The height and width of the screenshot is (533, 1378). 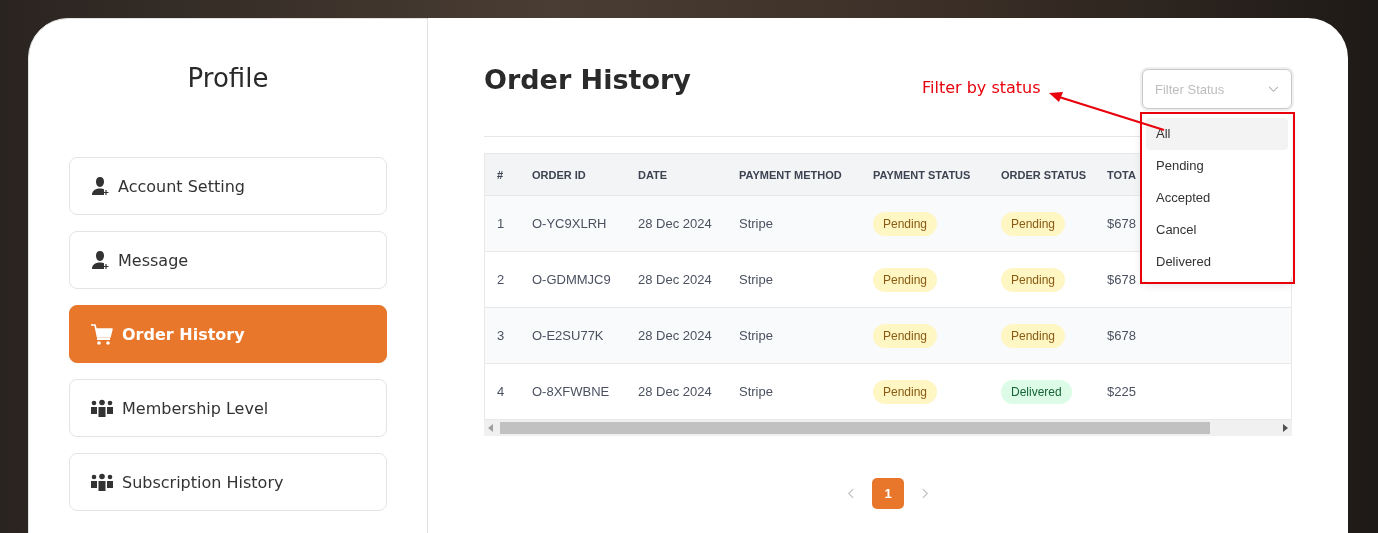 What do you see at coordinates (571, 391) in the screenshot?
I see `table-cell-text: O-8XFWBNE` at bounding box center [571, 391].